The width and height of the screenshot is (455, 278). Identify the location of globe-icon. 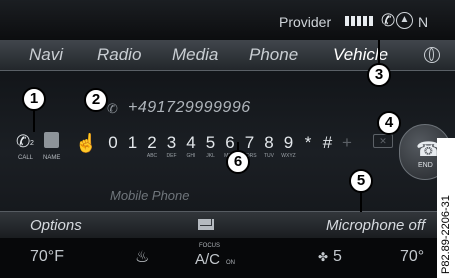
(432, 55).